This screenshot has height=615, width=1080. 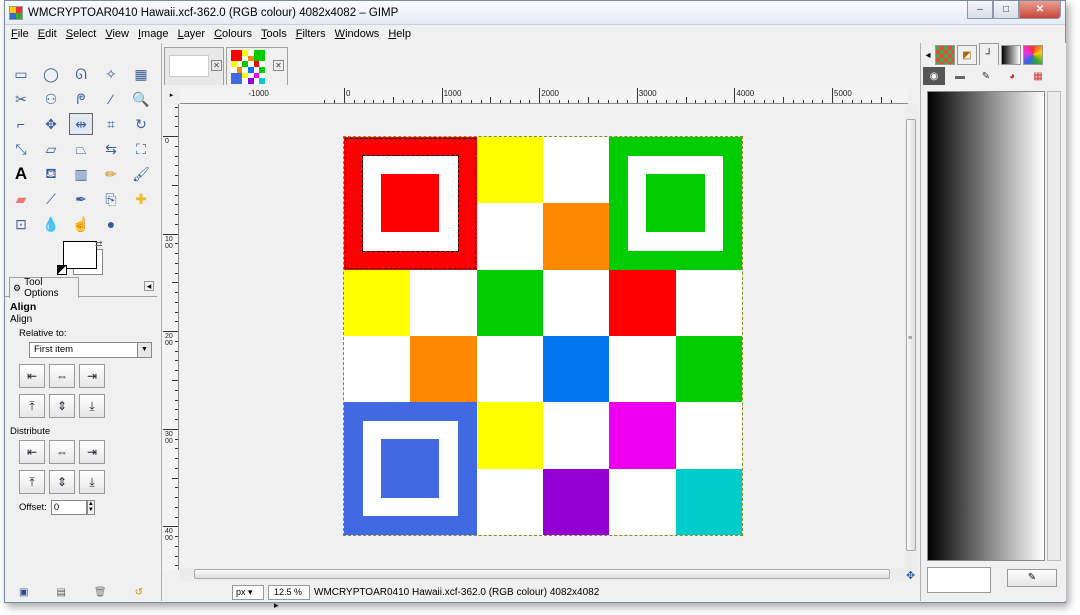 I want to click on tool-smudge-icon: ☝, so click(x=81, y=224).